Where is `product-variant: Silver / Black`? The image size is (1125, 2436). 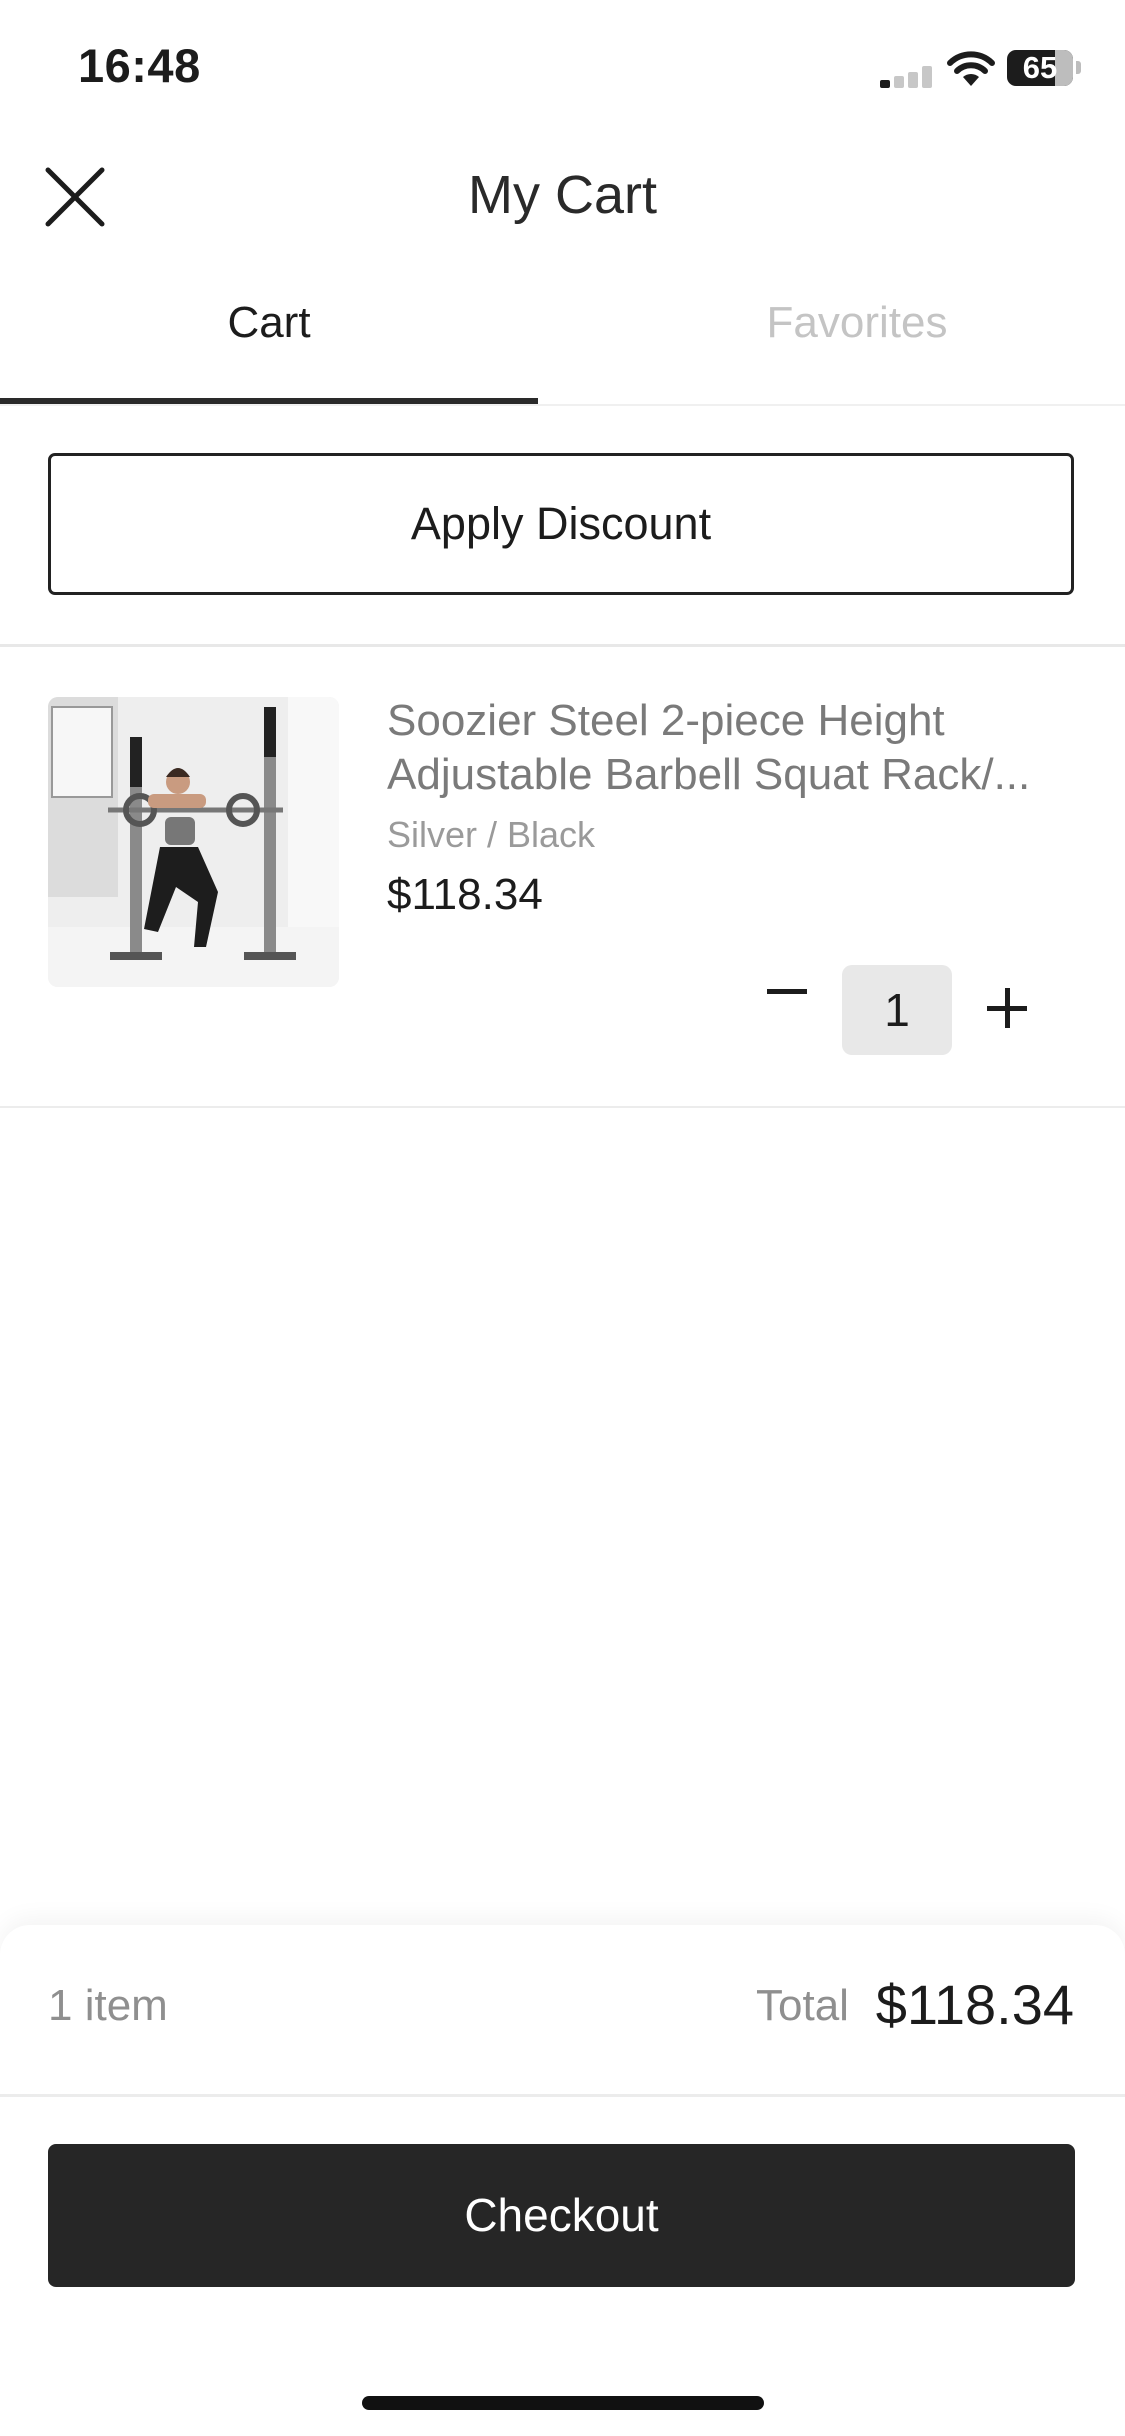
product-variant: Silver / Black is located at coordinates (491, 834).